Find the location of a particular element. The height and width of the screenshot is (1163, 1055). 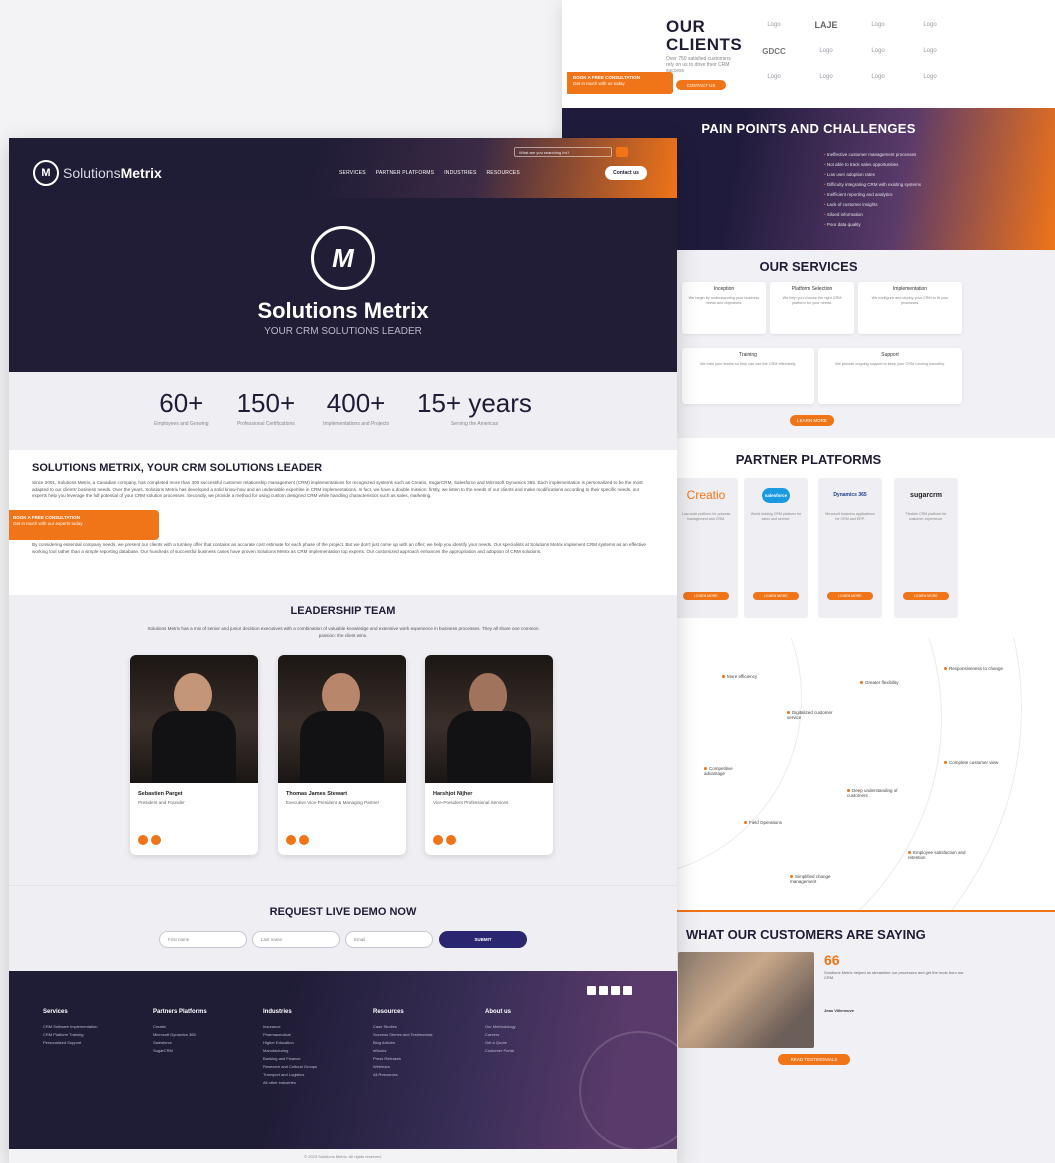

benefit-node: Complete customer view is located at coordinates (974, 762).